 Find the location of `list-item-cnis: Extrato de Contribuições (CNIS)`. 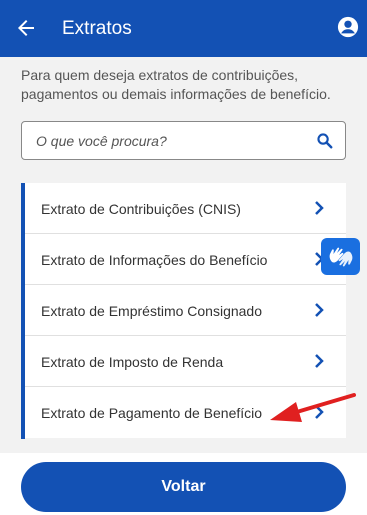

list-item-cnis: Extrato de Contribuições (CNIS) is located at coordinates (183, 208).